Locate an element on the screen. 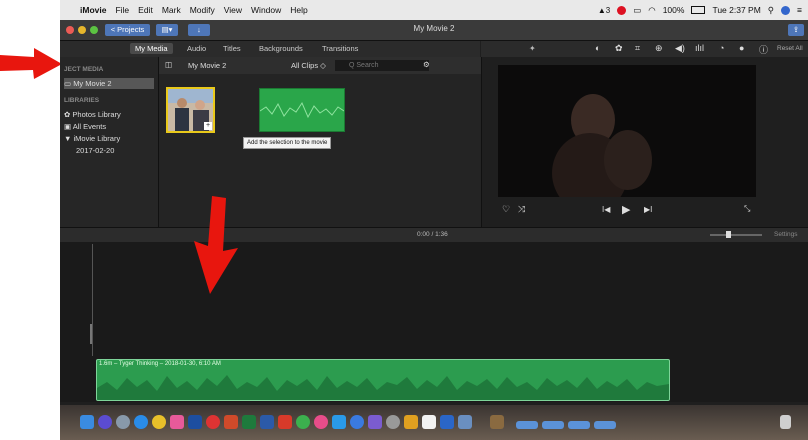 The height and width of the screenshot is (440, 808). video-clip-thumbnail: + is located at coordinates (190, 110).